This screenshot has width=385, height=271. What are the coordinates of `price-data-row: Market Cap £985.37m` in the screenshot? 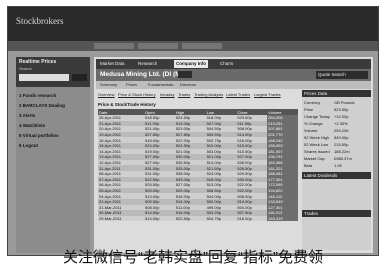 It's located at (336, 158).